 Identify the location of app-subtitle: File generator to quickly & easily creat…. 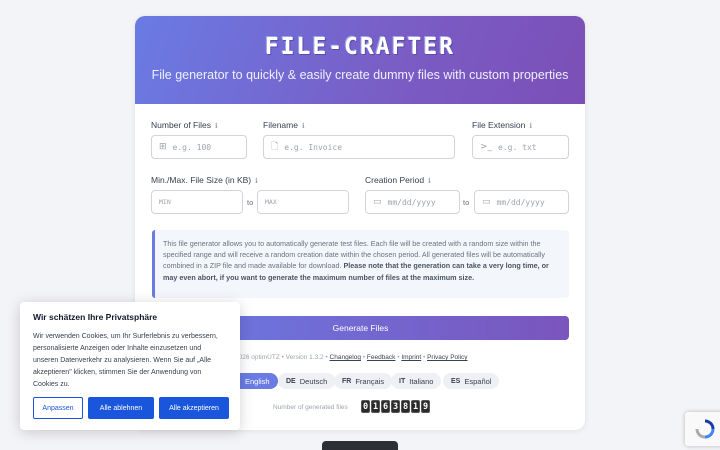
(360, 75).